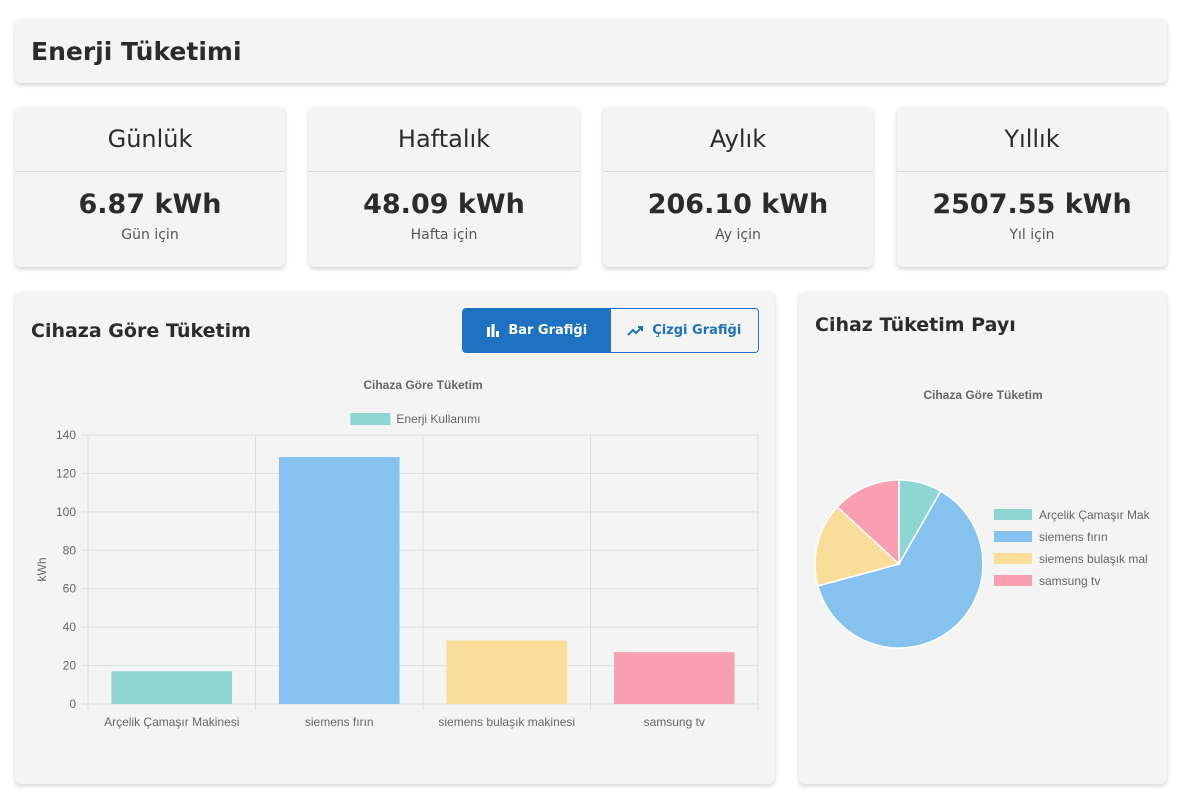  I want to click on bar-chart-button: Bar Grafiği, so click(537, 330).